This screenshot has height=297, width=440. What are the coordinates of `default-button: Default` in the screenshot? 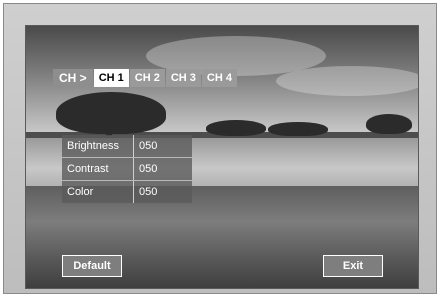 It's located at (92, 266).